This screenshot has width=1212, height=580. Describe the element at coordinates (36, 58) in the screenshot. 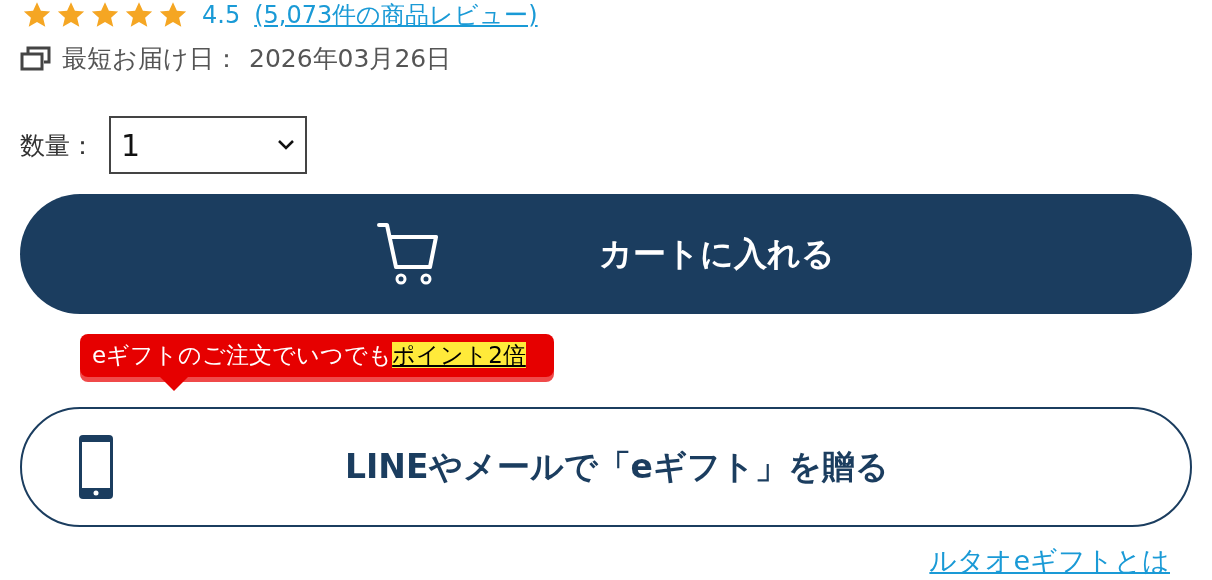

I see `windows-icon` at that location.